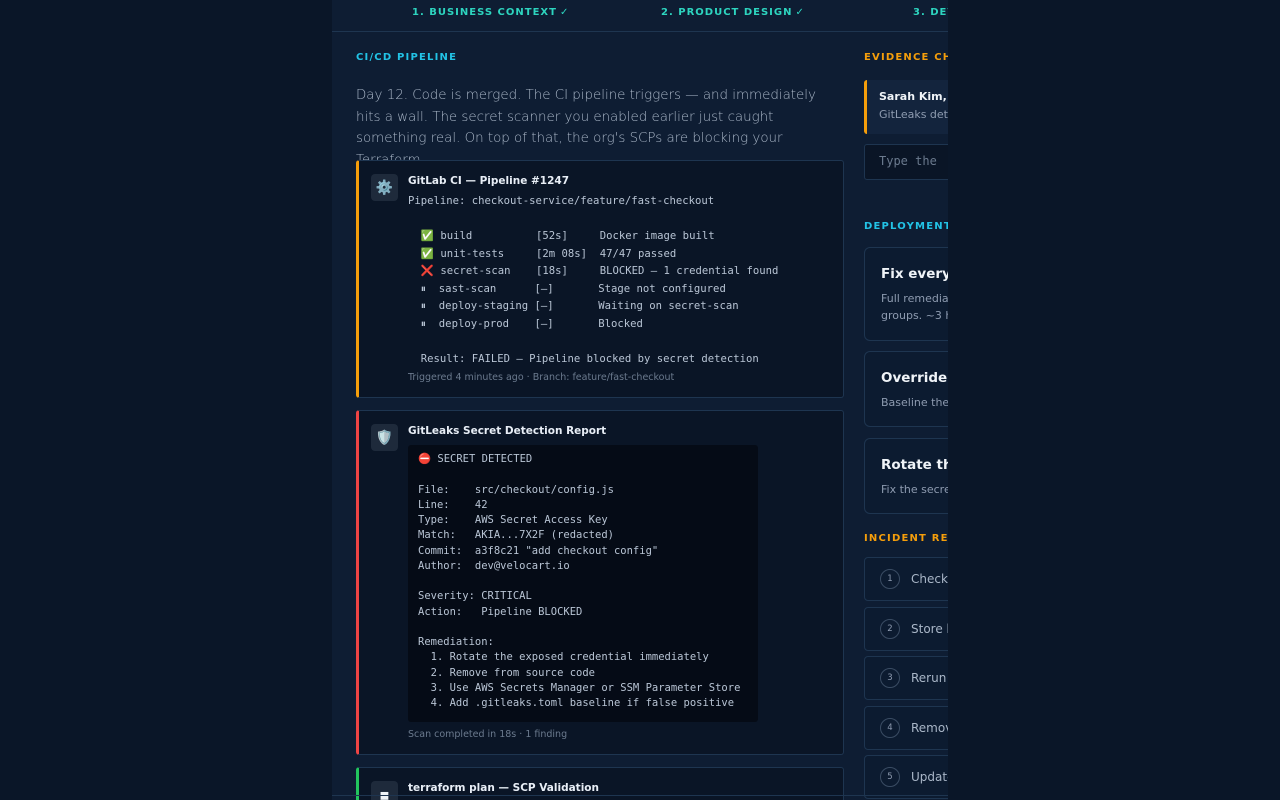  What do you see at coordinates (733, 12) in the screenshot?
I see `step-product-design: 2. PRODUCT DESIGN ✓` at bounding box center [733, 12].